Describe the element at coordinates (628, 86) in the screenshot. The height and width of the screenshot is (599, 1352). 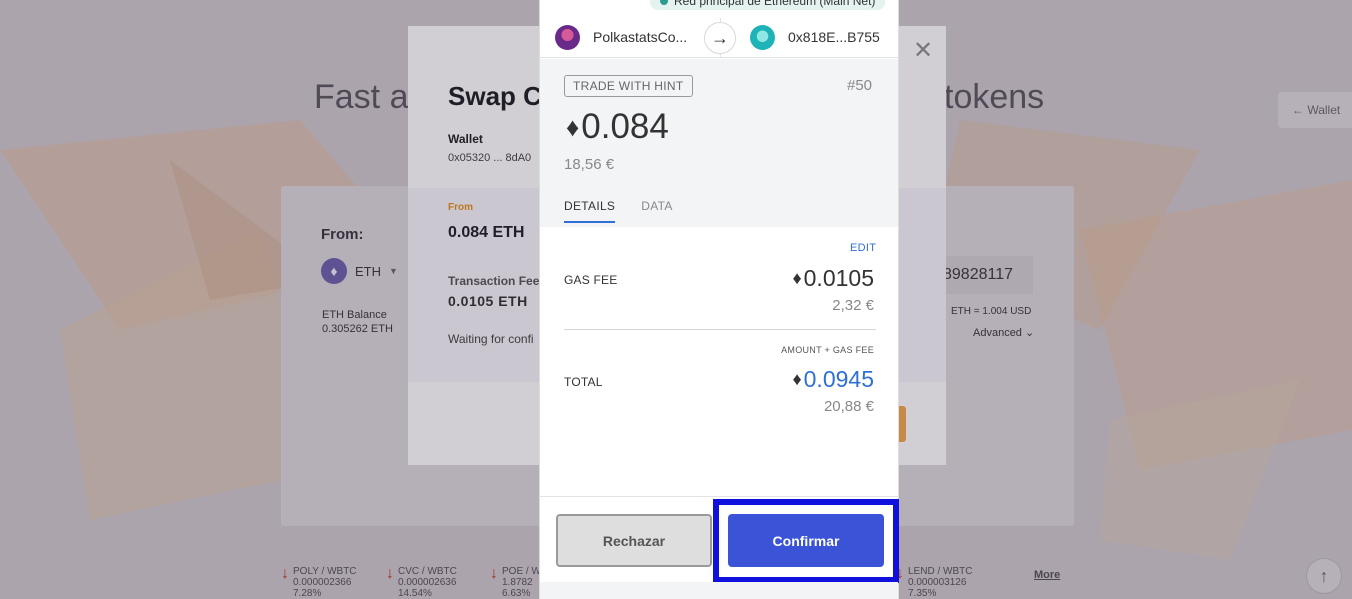
I see `method-badge: TRADE WITH HINT` at that location.